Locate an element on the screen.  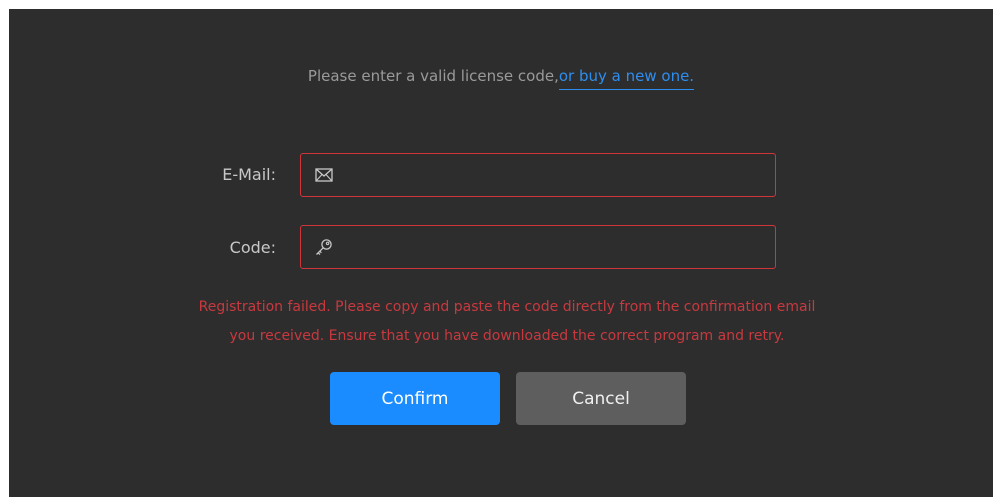
cancel-button: Cancel is located at coordinates (601, 398).